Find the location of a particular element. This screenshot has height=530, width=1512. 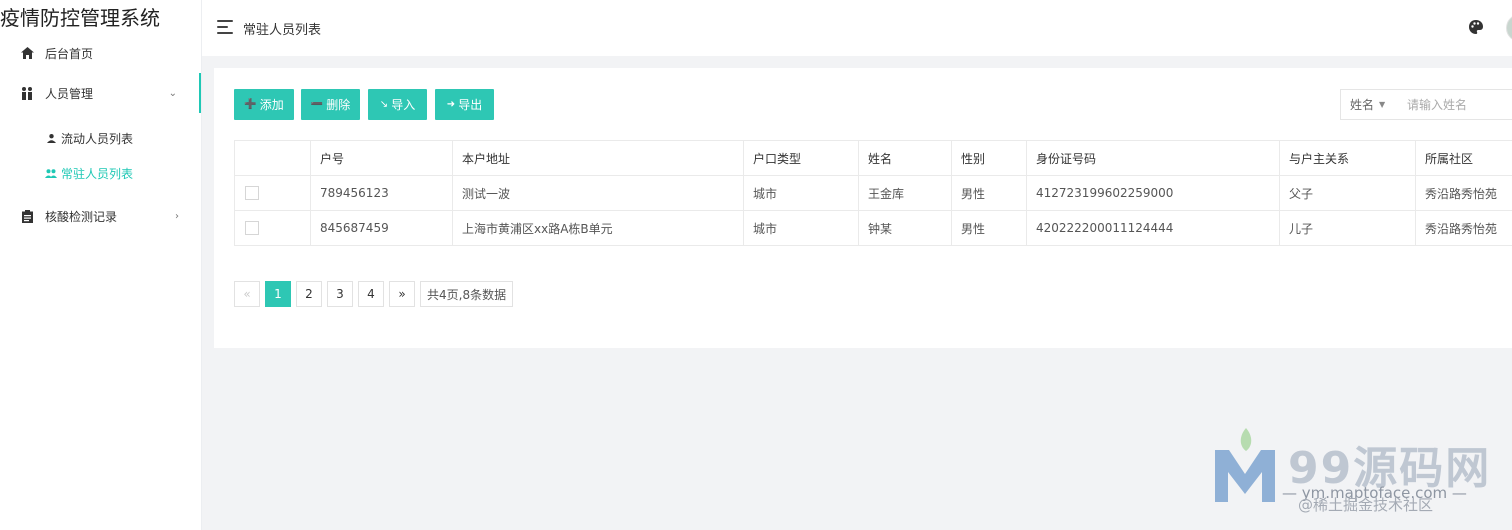

watermark: 99源码网 — ym.maptoface.com — @稀土掘金技术社区 is located at coordinates (1361, 477).